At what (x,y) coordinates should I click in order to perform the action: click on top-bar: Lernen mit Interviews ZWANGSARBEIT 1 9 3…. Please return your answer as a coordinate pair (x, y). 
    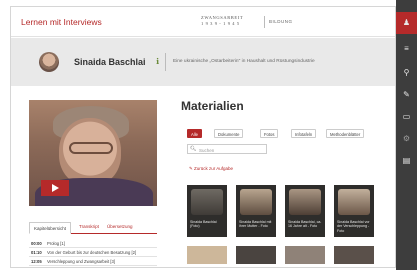
    Looking at the image, I should click on (203, 22).